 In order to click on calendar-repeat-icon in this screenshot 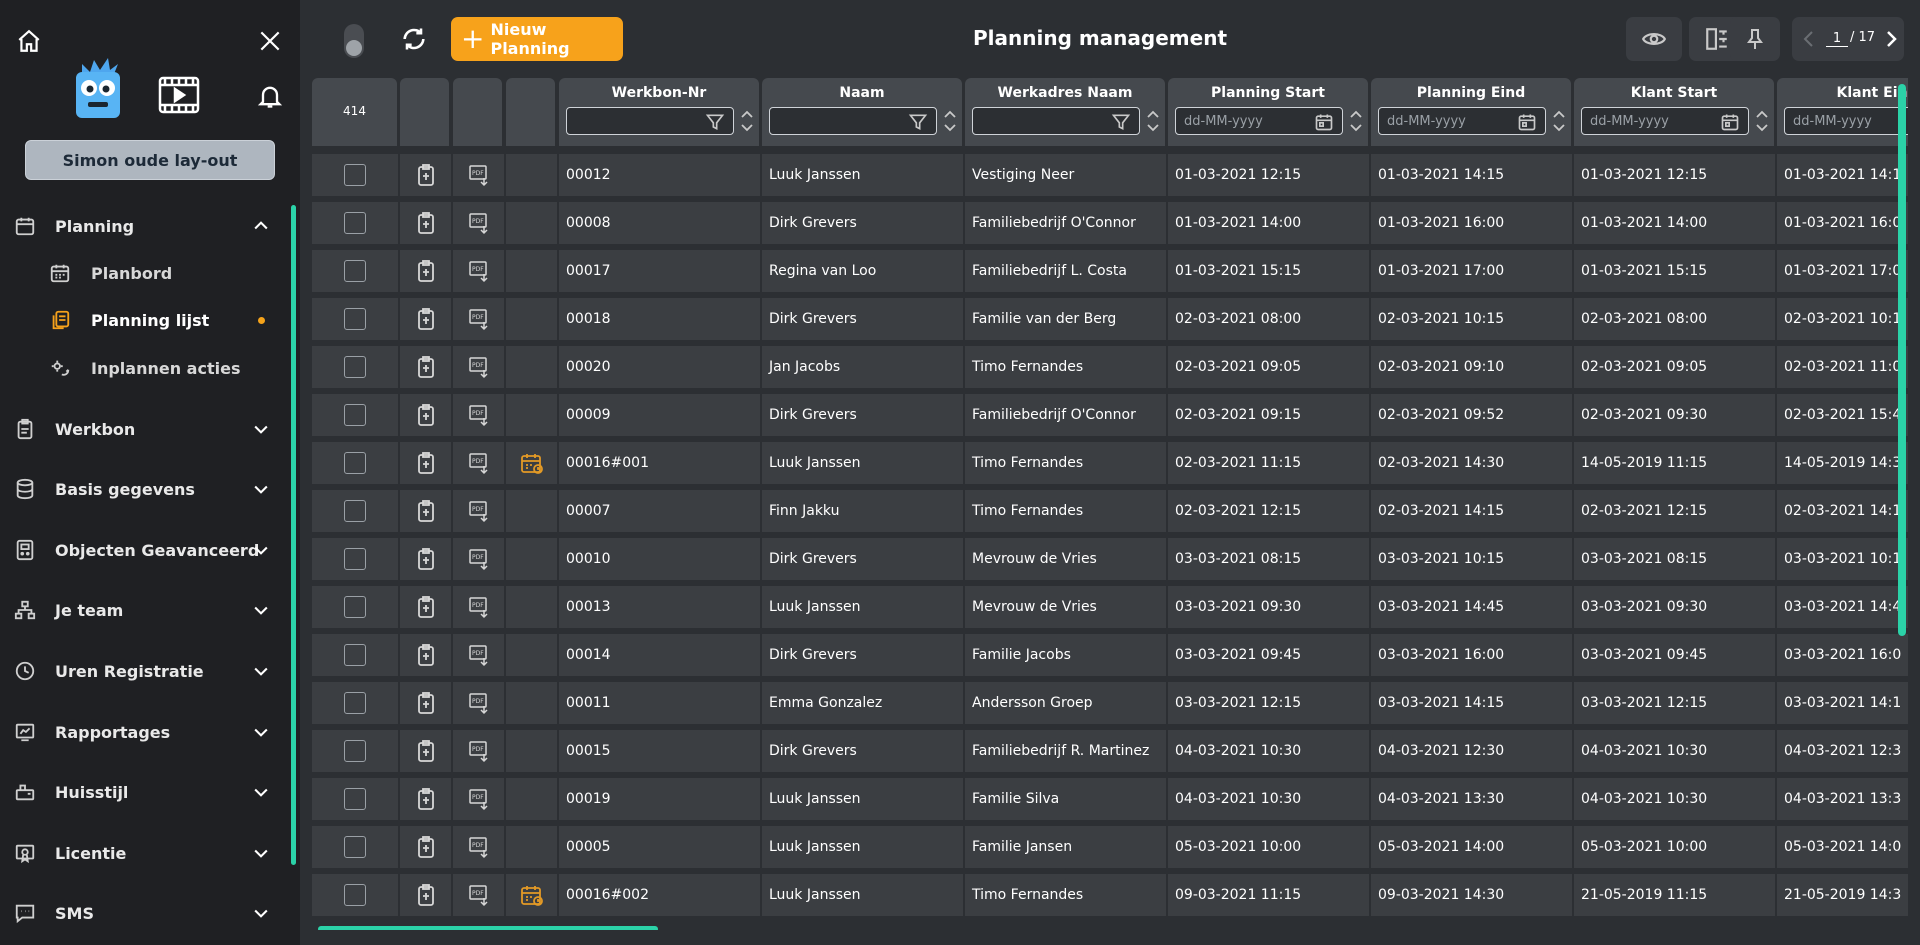, I will do `click(532, 895)`.